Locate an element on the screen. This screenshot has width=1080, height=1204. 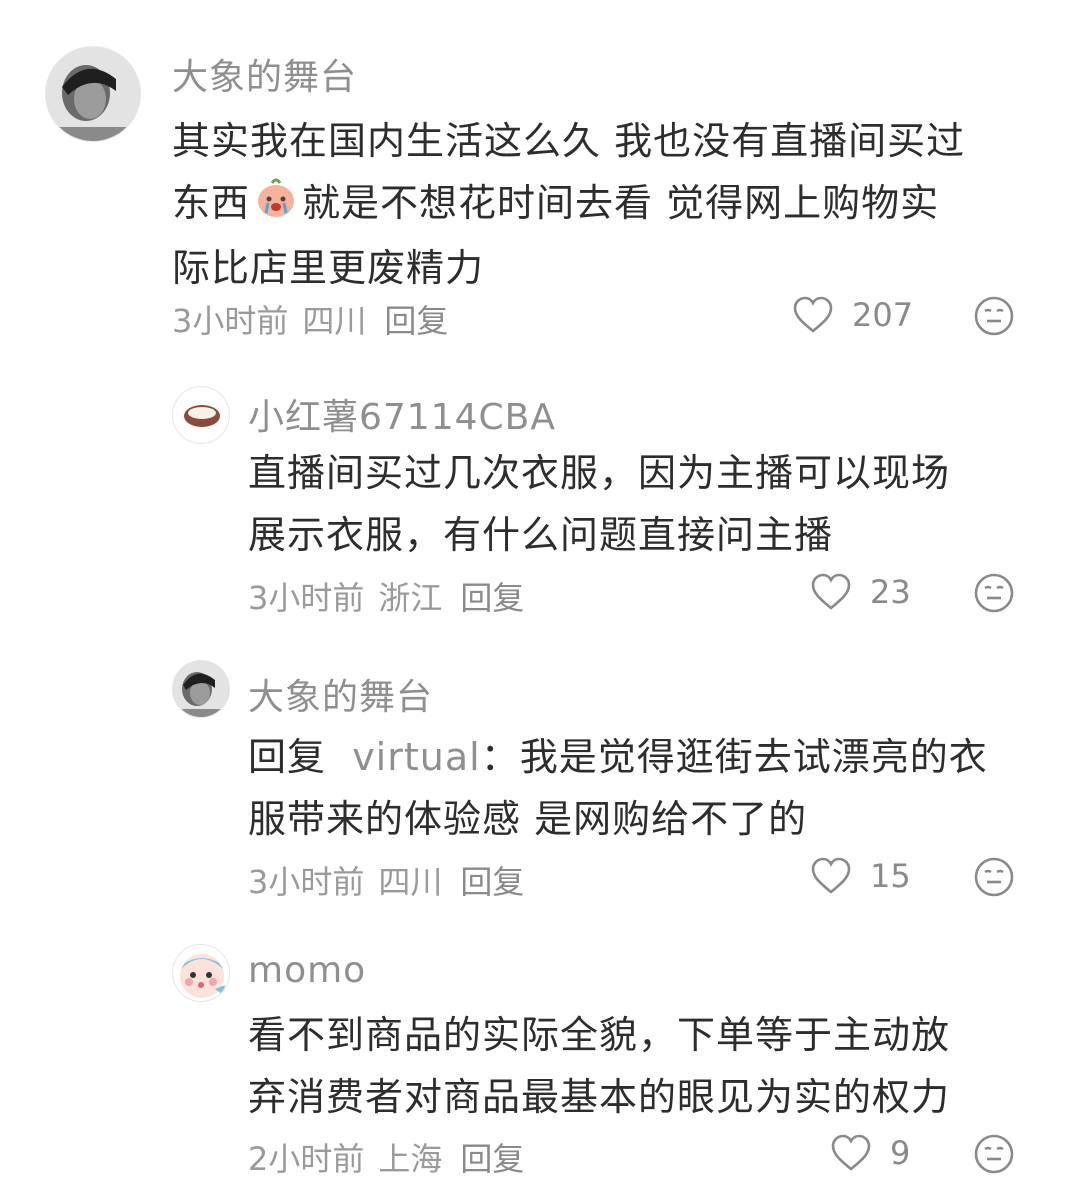
comment-text: 看不到商品的实际全貌，下单等于主动放 弃消费者对商品最基本的眼见为实的权力 is located at coordinates (599, 1066).